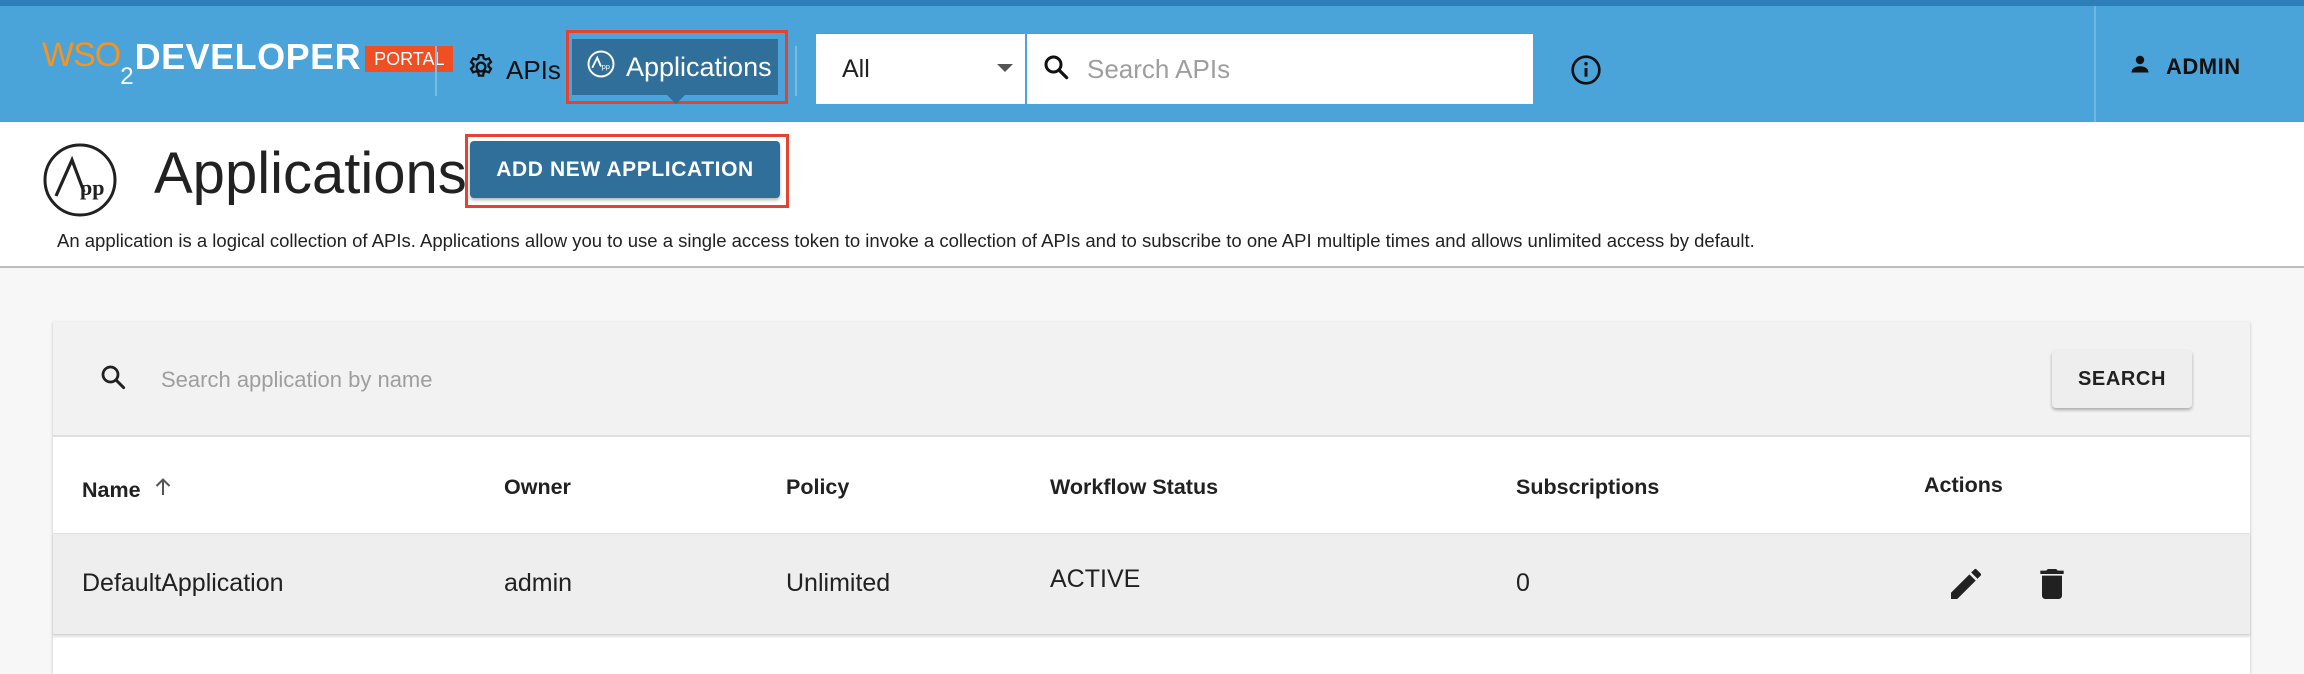 The width and height of the screenshot is (2304, 674). Describe the element at coordinates (1095, 579) in the screenshot. I see `cell-workflow-status: ACTIVE` at that location.